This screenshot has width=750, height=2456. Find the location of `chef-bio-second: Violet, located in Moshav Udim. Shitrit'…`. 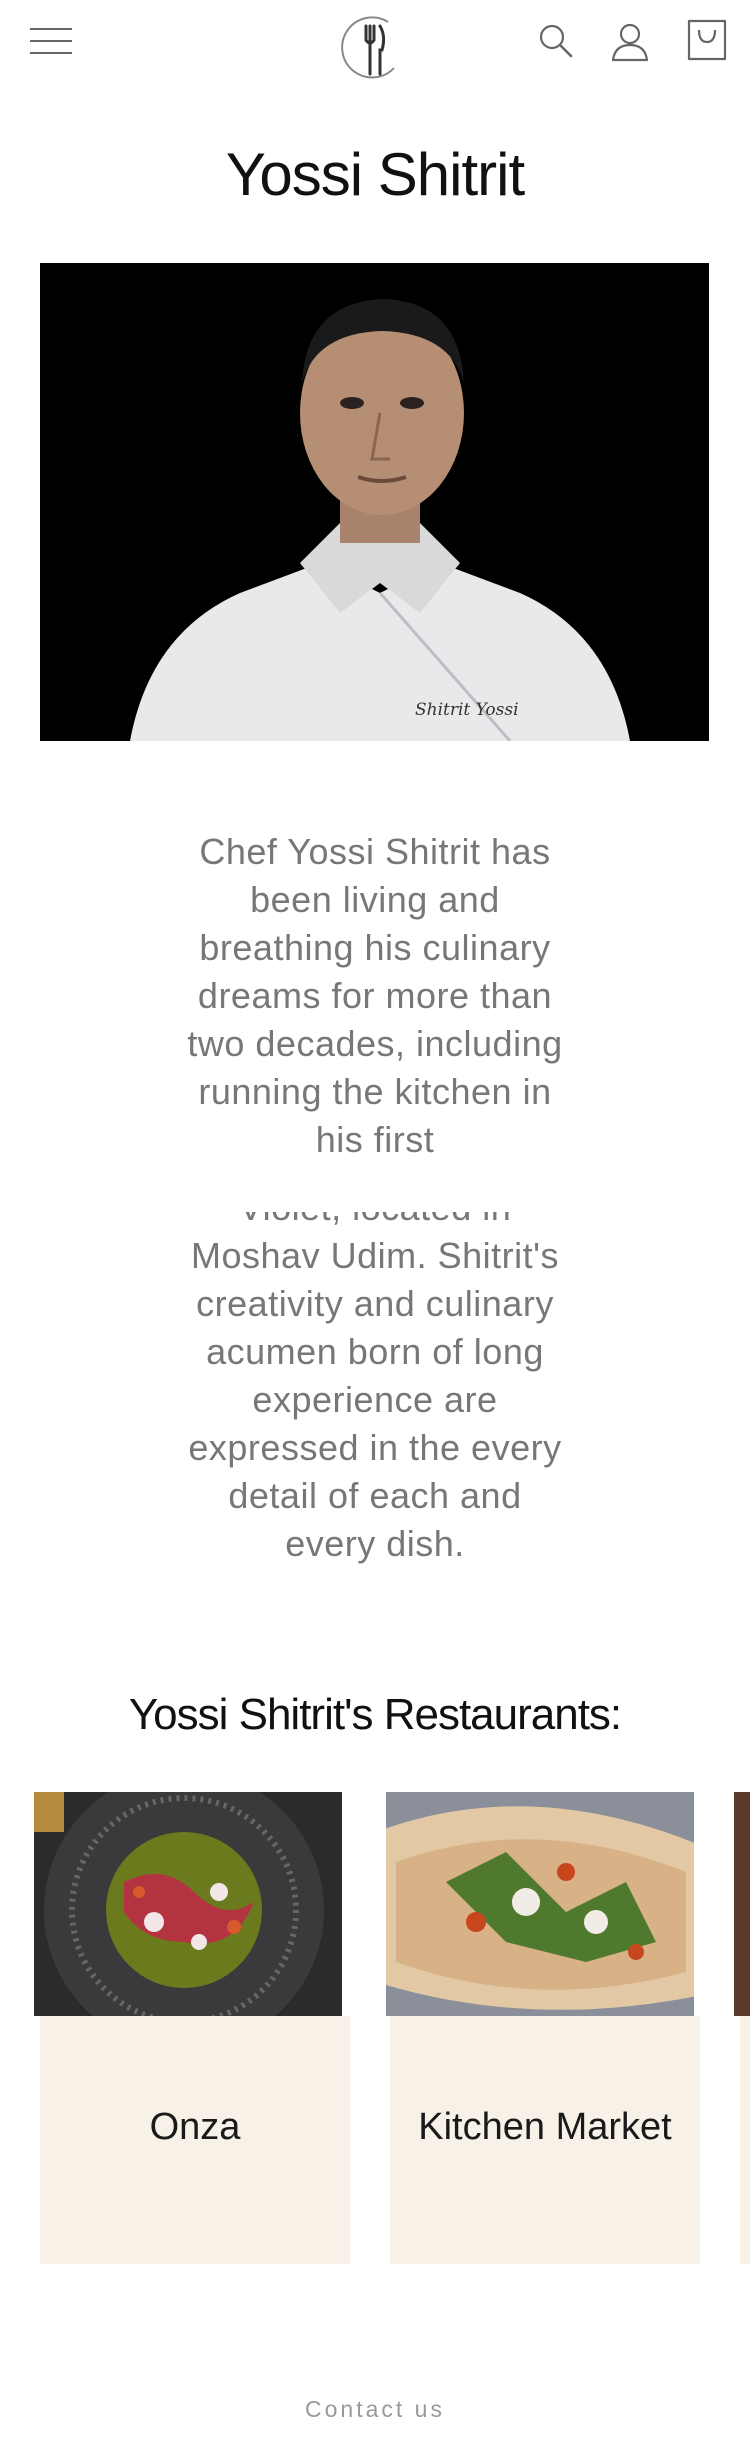

chef-bio-second: Violet, located in Moshav Udim. Shitrit'… is located at coordinates (375, 1375).